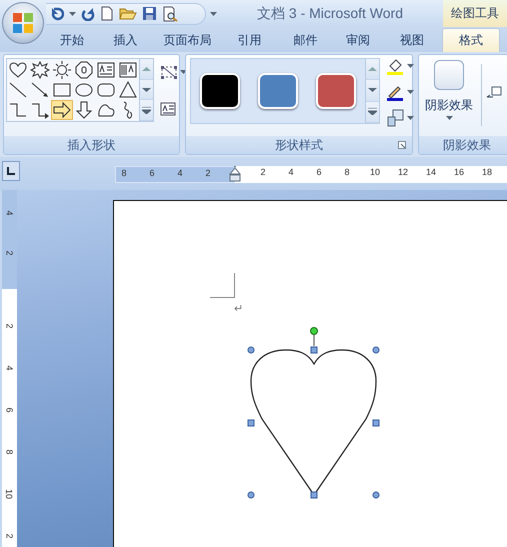 This screenshot has width=507, height=547. I want to click on folder-icon, so click(128, 13).